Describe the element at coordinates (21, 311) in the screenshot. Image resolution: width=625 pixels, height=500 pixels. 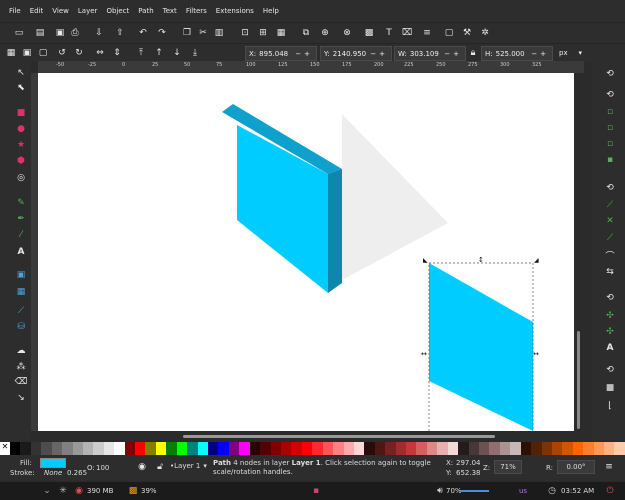
I see `dropper-tool-icon: ⟋` at that location.